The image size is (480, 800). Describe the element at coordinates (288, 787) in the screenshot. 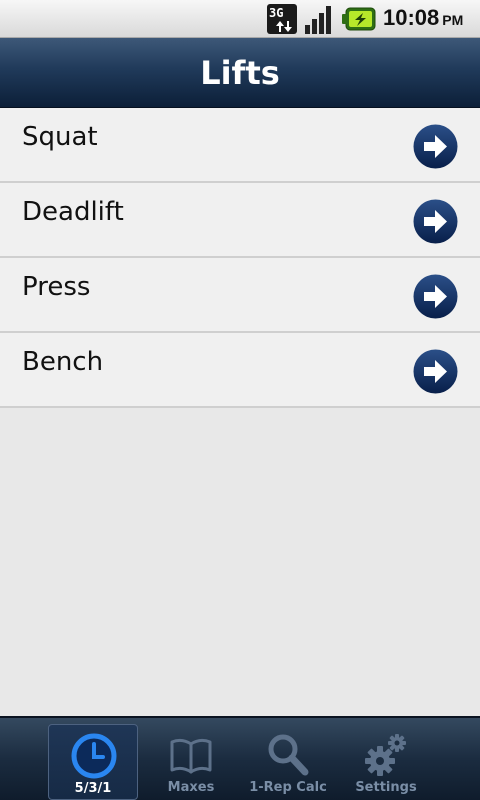

I see `tab-label: 1-Rep Calc` at that location.